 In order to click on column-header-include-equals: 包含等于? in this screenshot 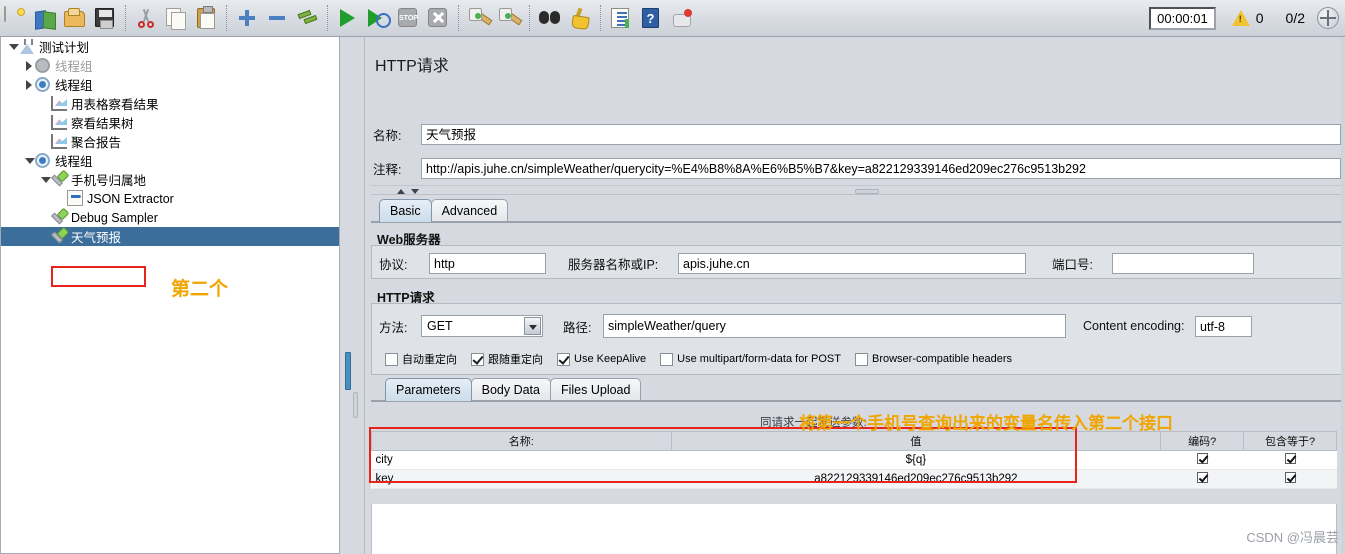, I will do `click(1290, 441)`.